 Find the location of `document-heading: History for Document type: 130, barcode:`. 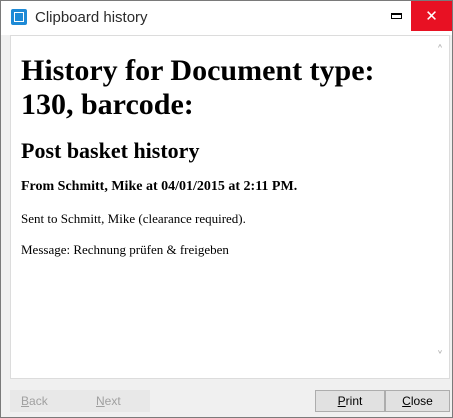

document-heading: History for Document type: 130, barcode: is located at coordinates (198, 87).